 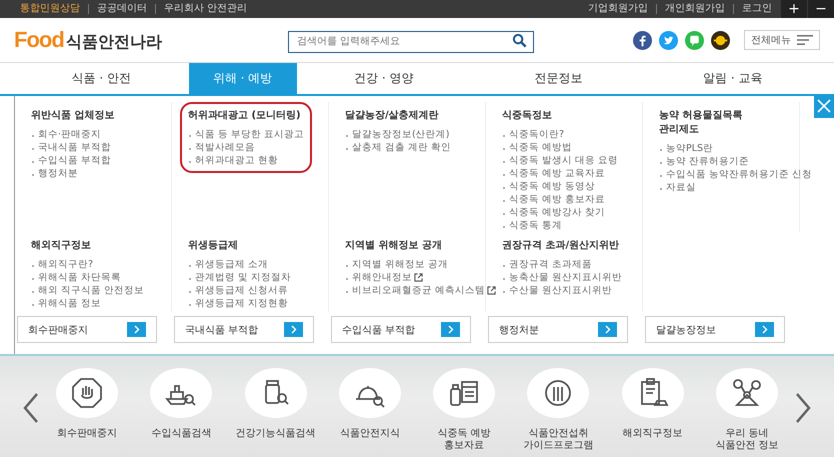 I want to click on shortcut-label: 수입식품검색, so click(x=181, y=434).